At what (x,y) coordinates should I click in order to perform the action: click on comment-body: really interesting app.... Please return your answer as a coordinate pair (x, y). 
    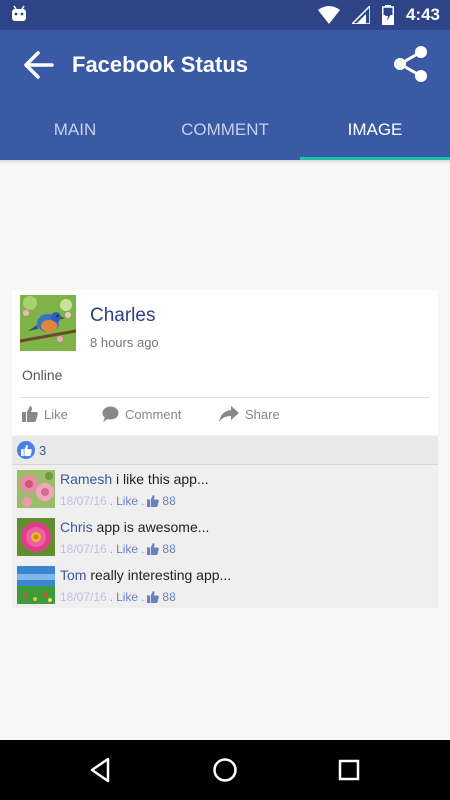
    Looking at the image, I should click on (159, 575).